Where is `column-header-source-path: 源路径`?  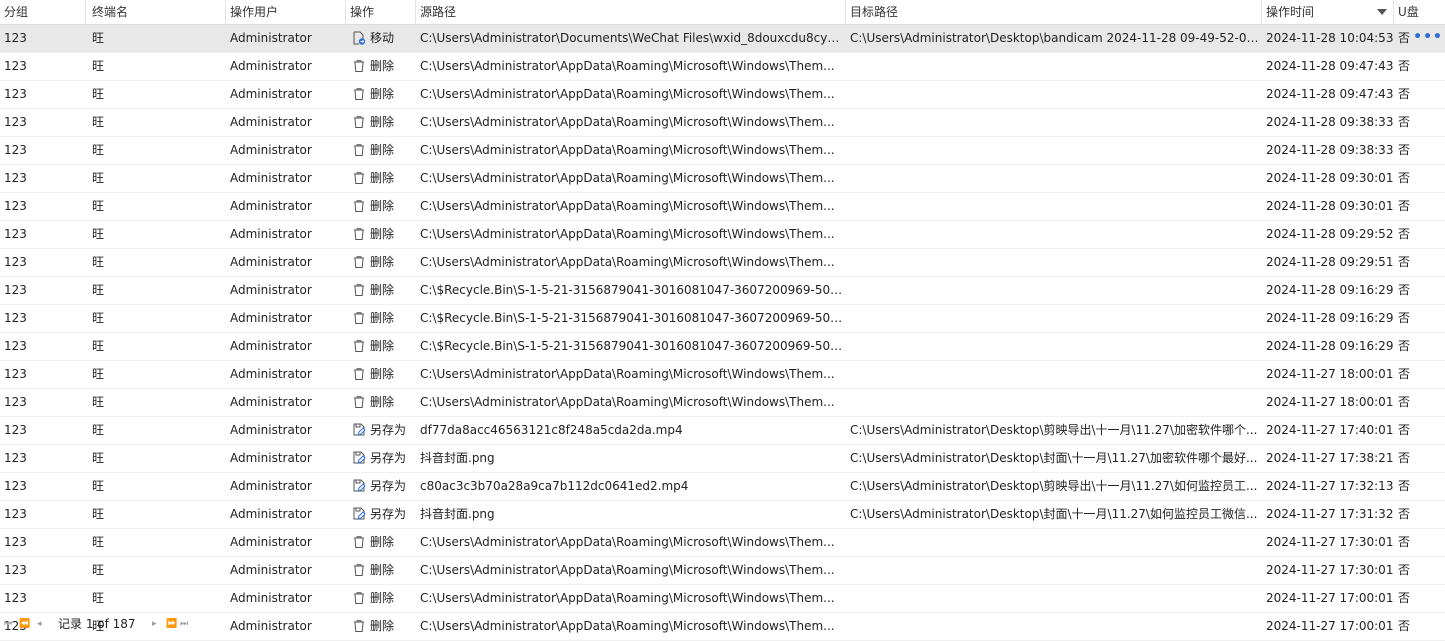 column-header-source-path: 源路径 is located at coordinates (631, 12).